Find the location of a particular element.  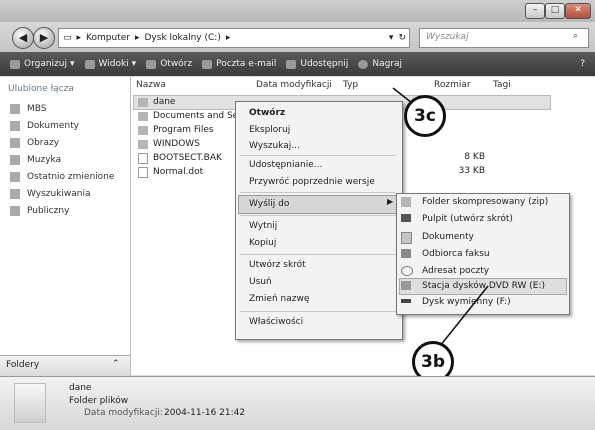

details-name: dane is located at coordinates (80, 388).